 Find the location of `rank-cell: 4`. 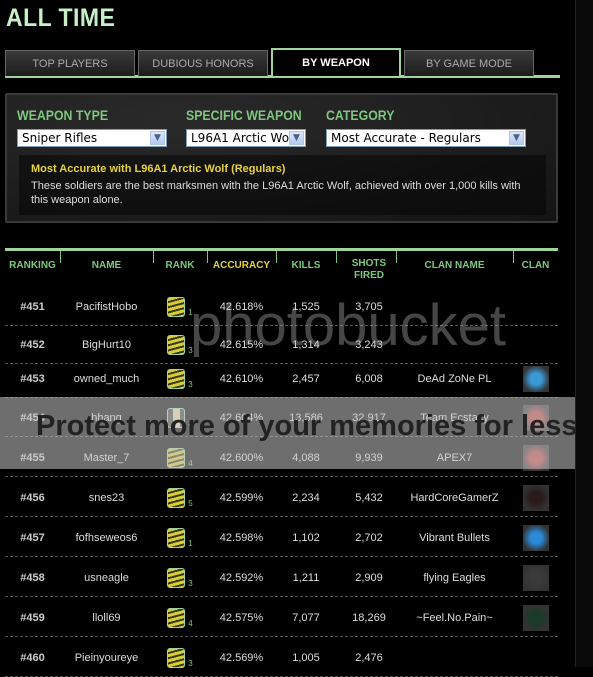

rank-cell: 4 is located at coordinates (180, 617).